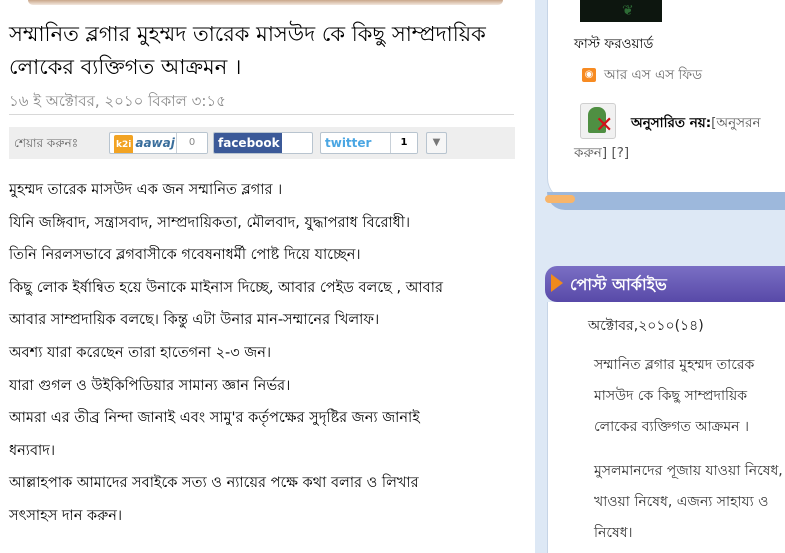  Describe the element at coordinates (620, 153) in the screenshot. I see `follow-help-link: [?]` at that location.